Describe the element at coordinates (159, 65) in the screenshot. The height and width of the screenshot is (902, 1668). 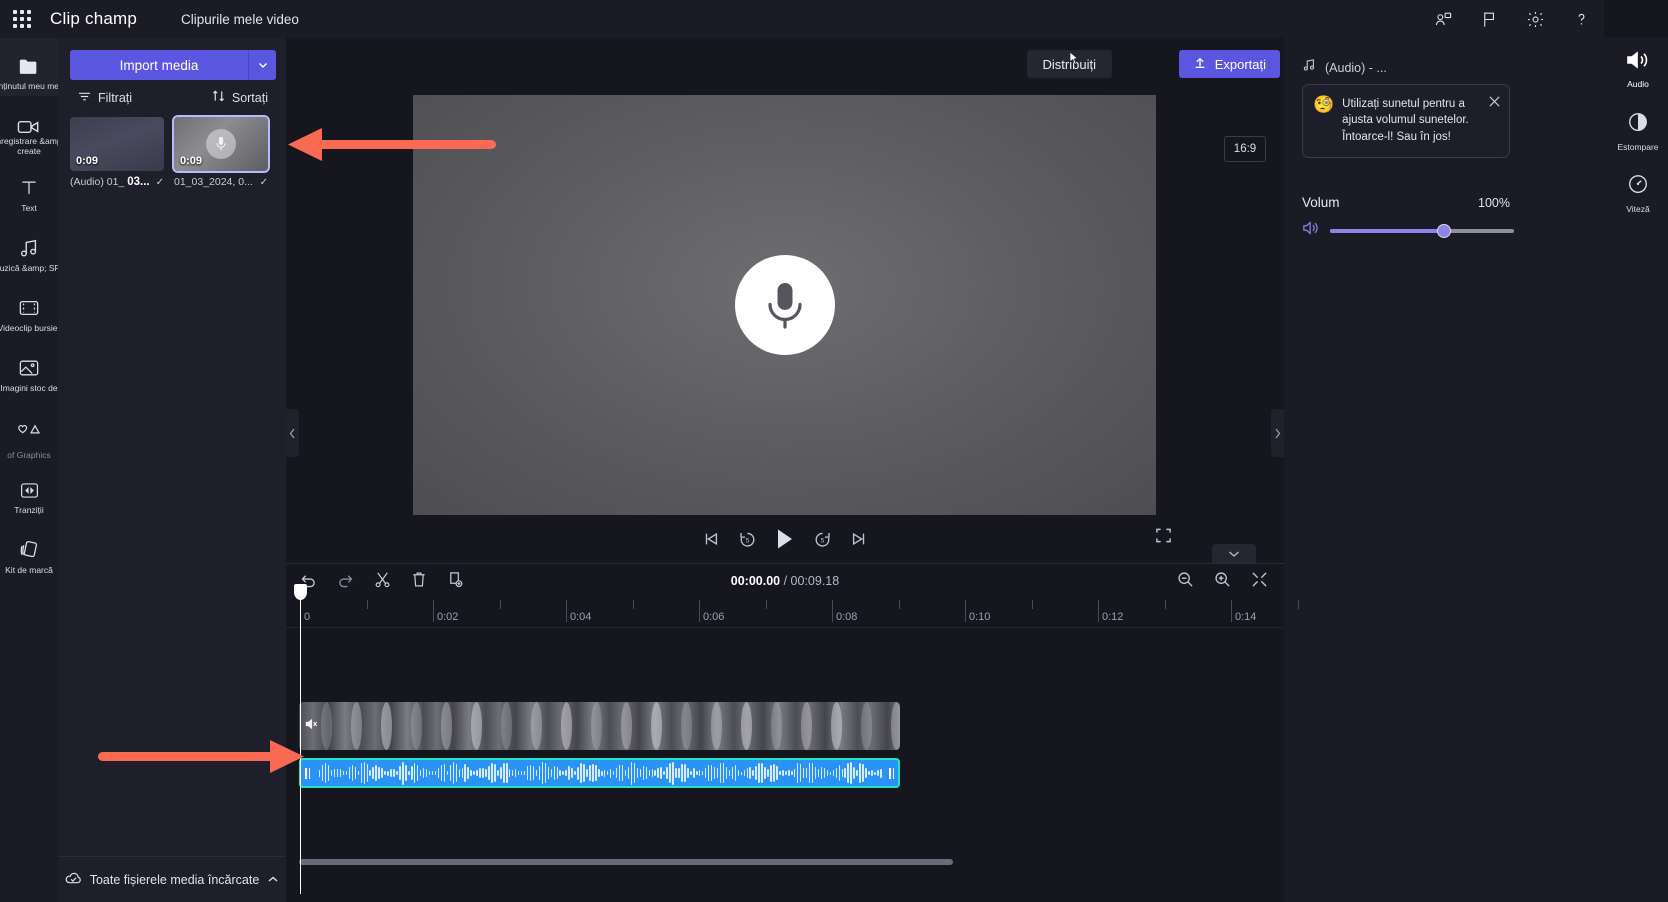
I see `import-media-button: Import media` at that location.